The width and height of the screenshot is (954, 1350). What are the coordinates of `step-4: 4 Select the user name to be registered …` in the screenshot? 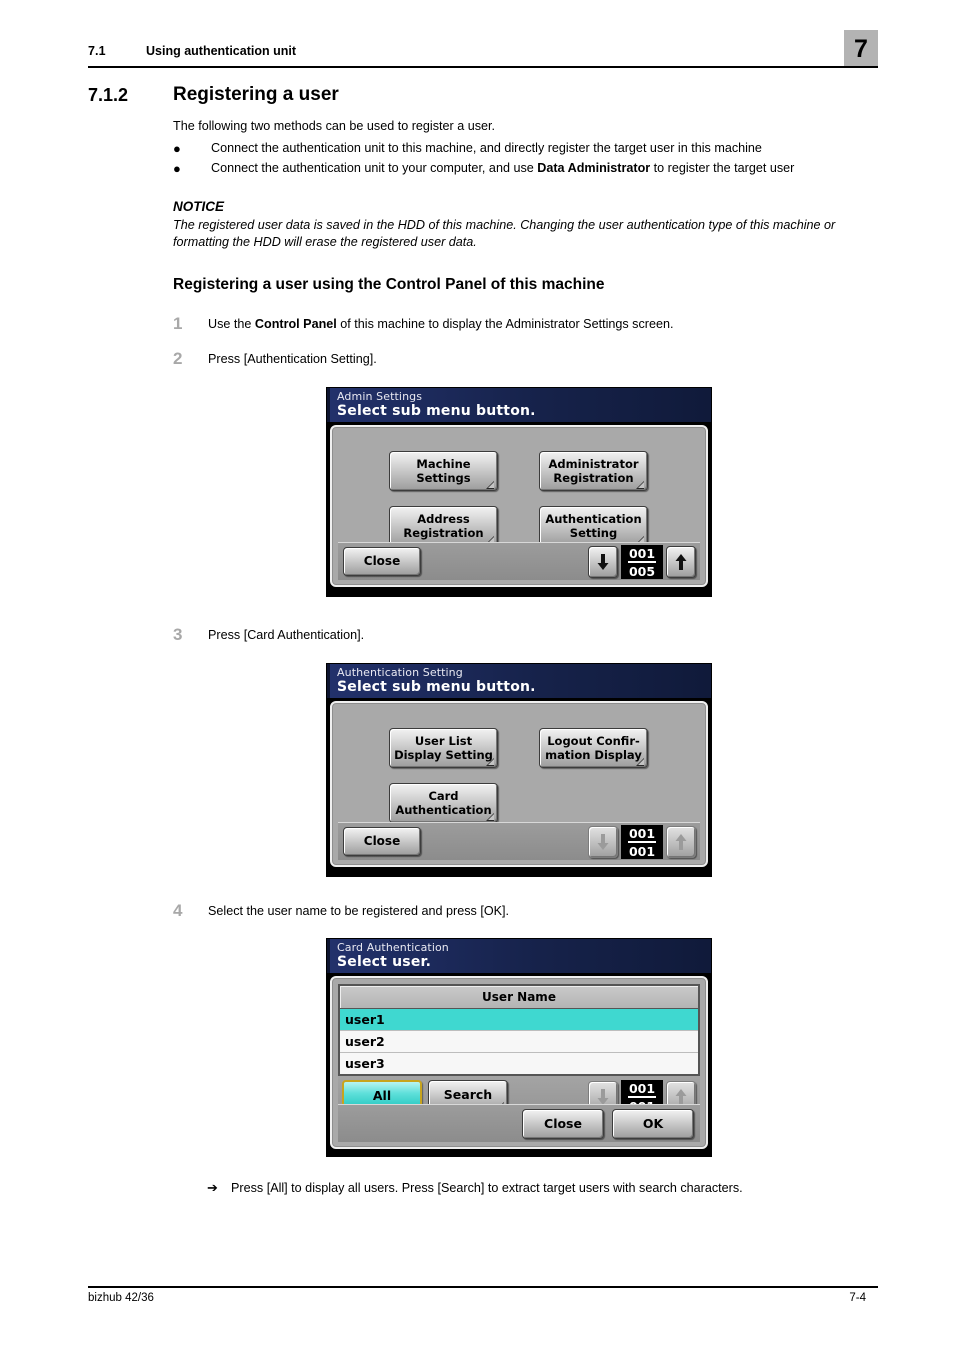 It's located at (526, 910).